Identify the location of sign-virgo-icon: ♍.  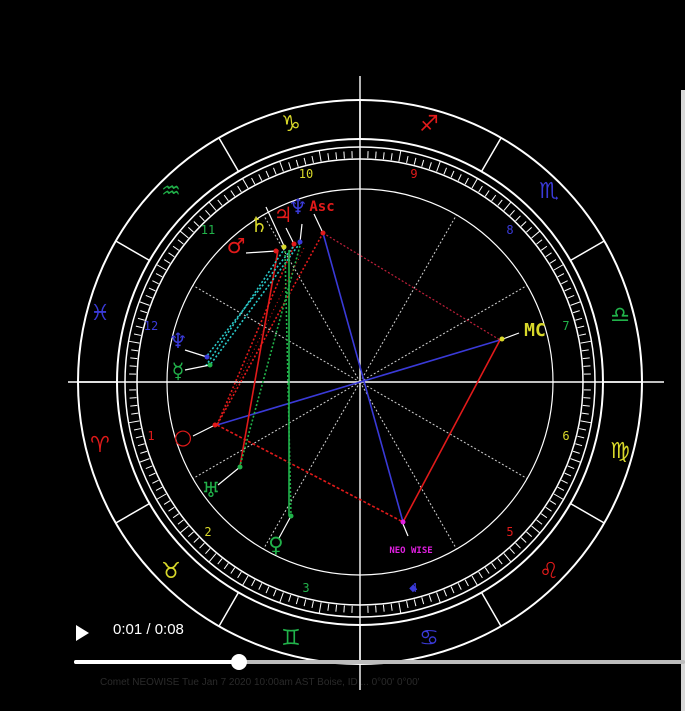
(620, 451).